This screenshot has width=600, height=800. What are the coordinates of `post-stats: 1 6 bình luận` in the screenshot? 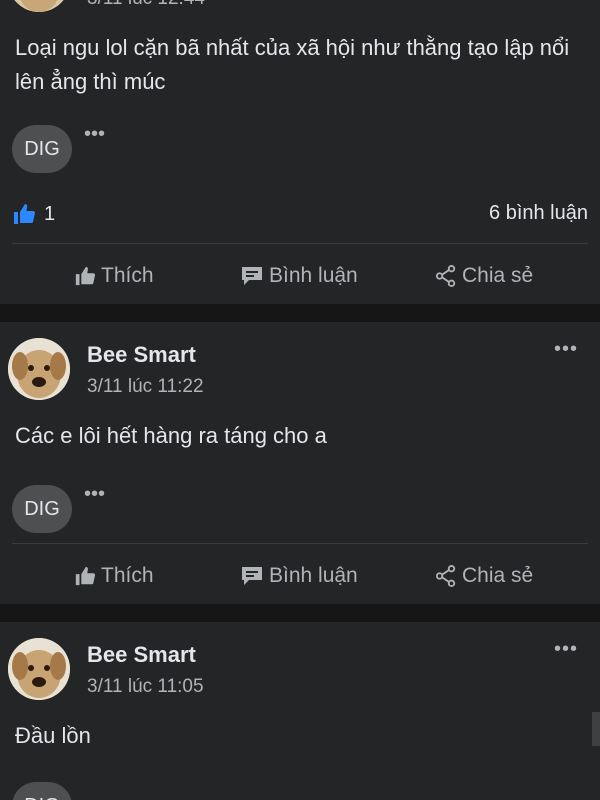 It's located at (300, 217).